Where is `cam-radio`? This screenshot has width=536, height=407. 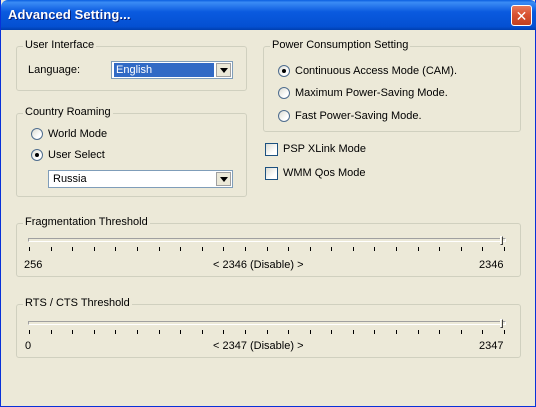 cam-radio is located at coordinates (284, 71).